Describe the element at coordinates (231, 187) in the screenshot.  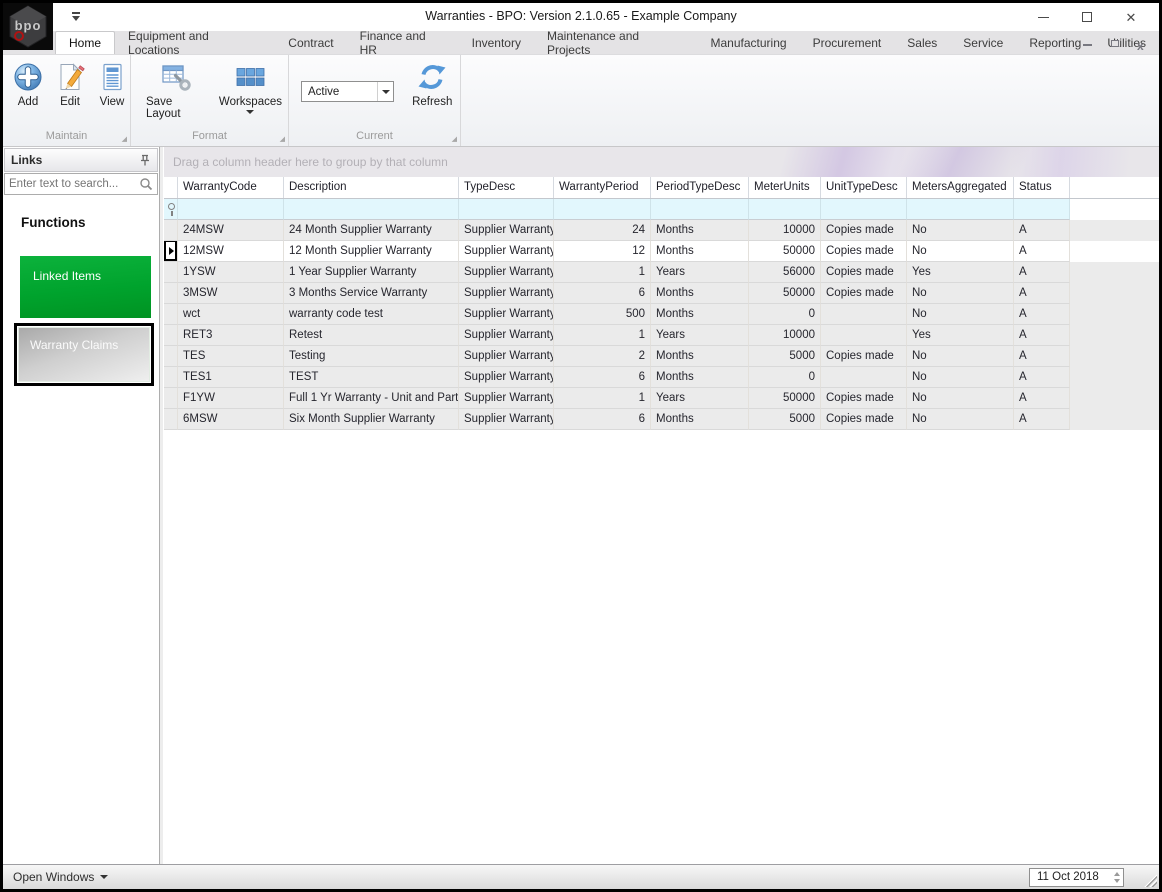
I see `column-header-code: WarrantyCode` at that location.